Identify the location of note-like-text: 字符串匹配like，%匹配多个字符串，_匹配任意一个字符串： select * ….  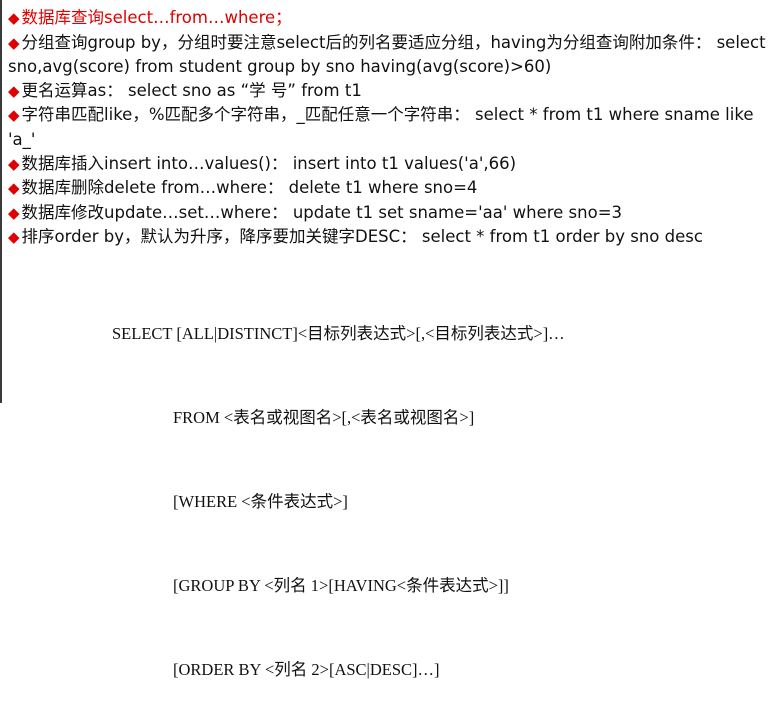
(381, 127).